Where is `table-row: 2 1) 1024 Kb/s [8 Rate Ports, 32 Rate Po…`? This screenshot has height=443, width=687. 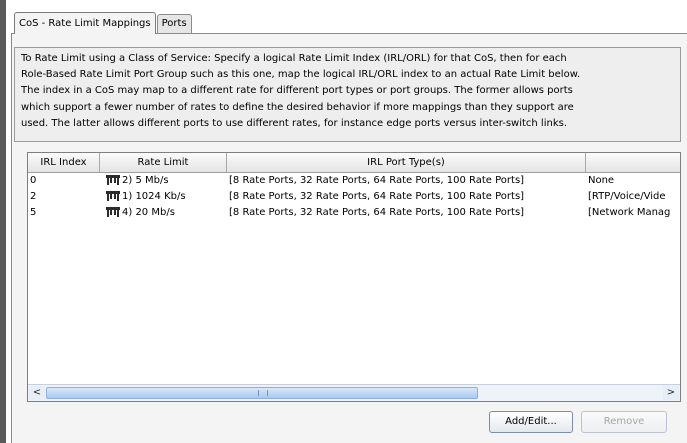
table-row: 2 1) 1024 Kb/s [8 Rate Ports, 32 Rate Po… is located at coordinates (354, 197).